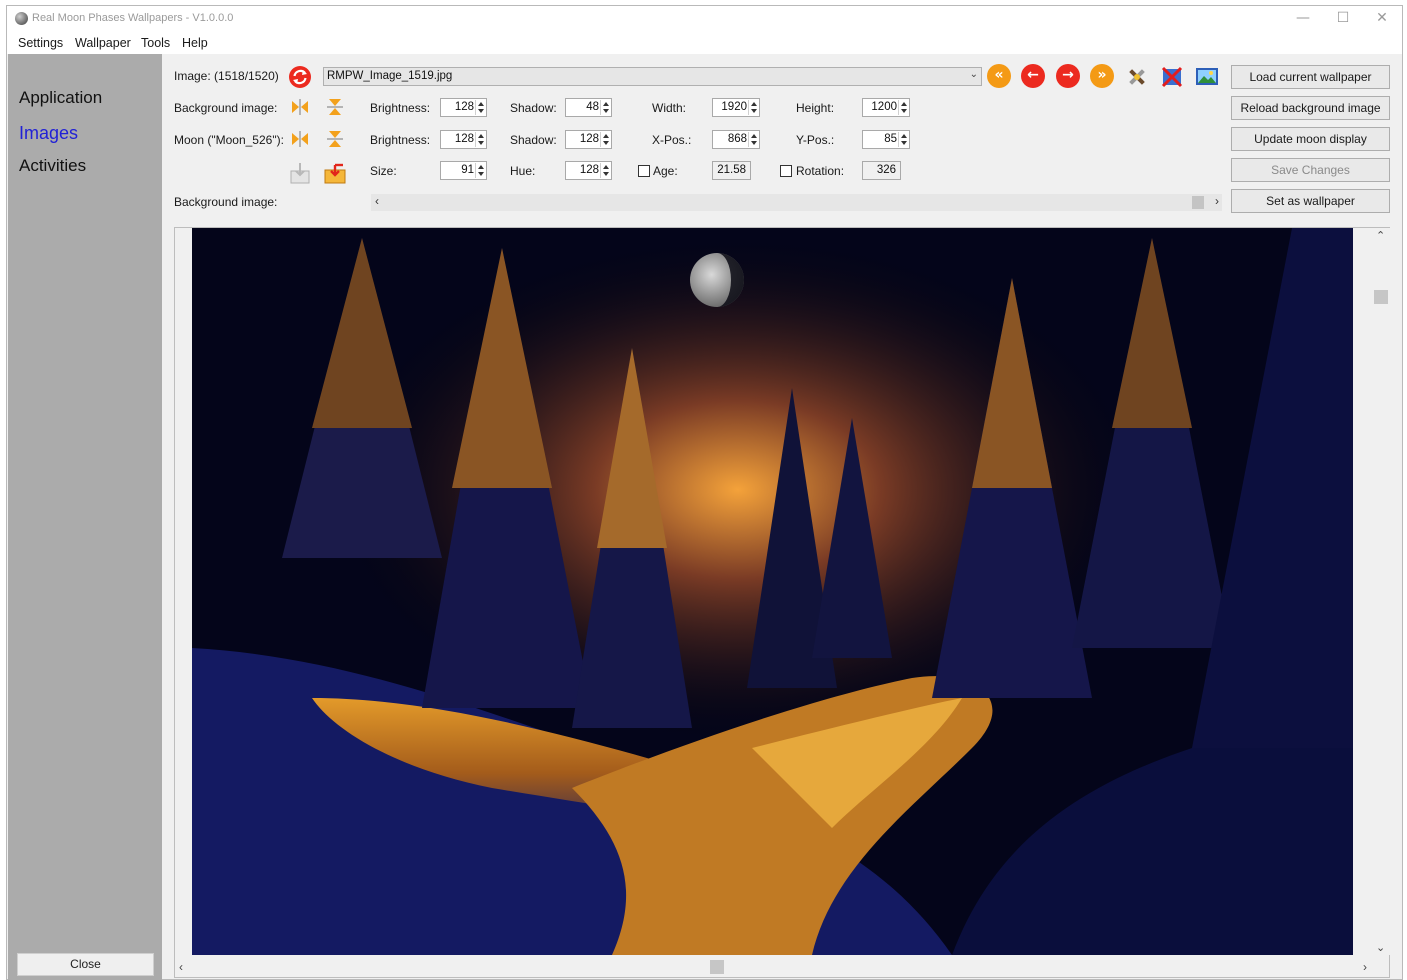 The height and width of the screenshot is (980, 1407). Describe the element at coordinates (1380, 235) in the screenshot. I see `chevron-up-icon: ⌃` at that location.